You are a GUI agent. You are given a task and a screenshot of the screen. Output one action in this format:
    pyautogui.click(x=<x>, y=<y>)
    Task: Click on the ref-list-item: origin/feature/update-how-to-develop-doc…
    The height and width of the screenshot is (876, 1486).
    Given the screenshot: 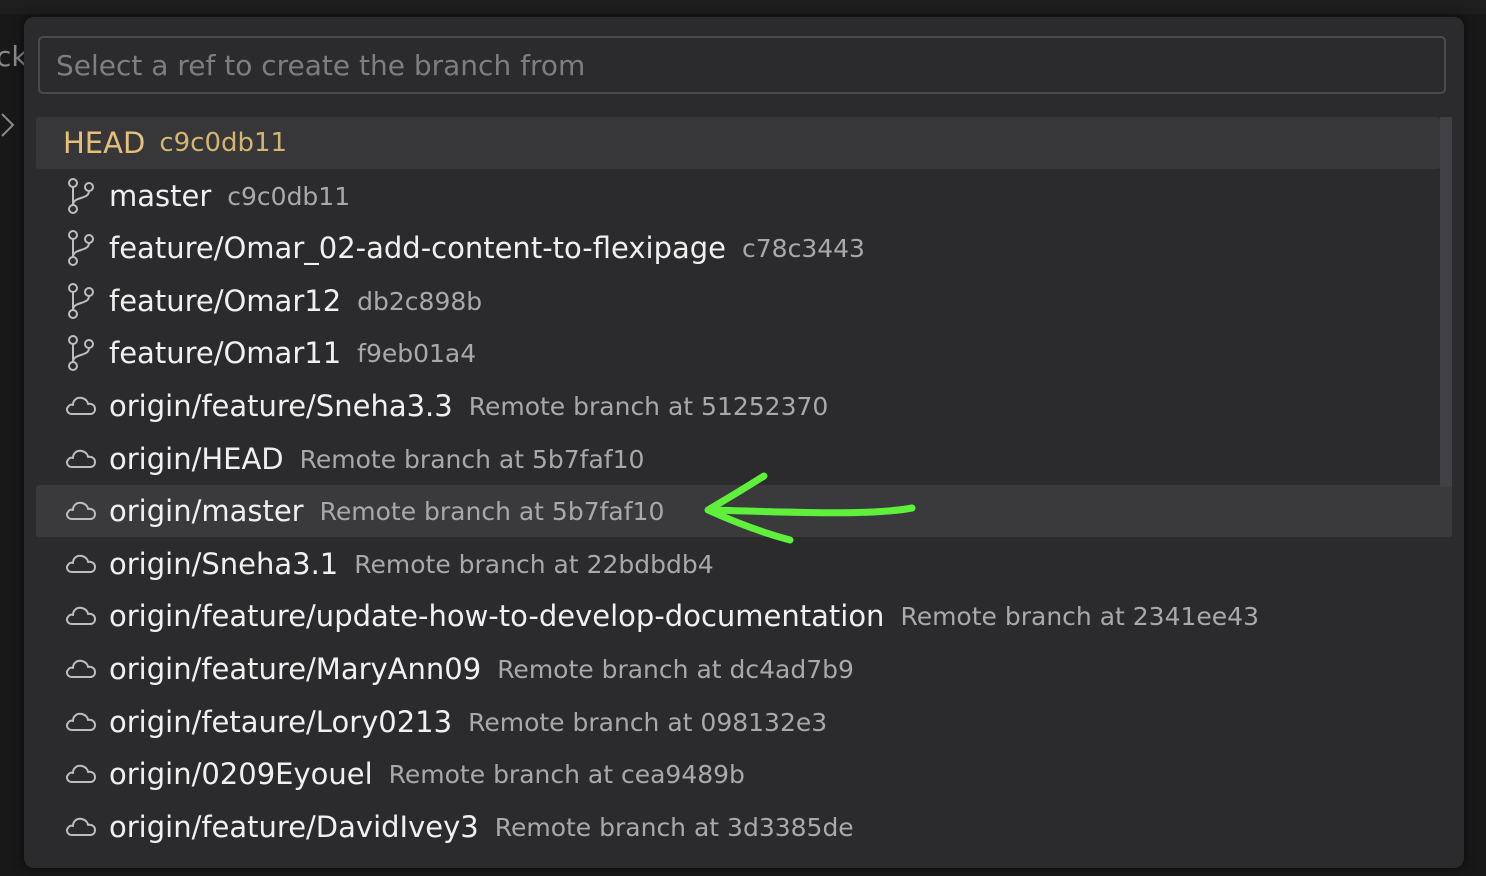 What is the action you would take?
    pyautogui.click(x=744, y=616)
    